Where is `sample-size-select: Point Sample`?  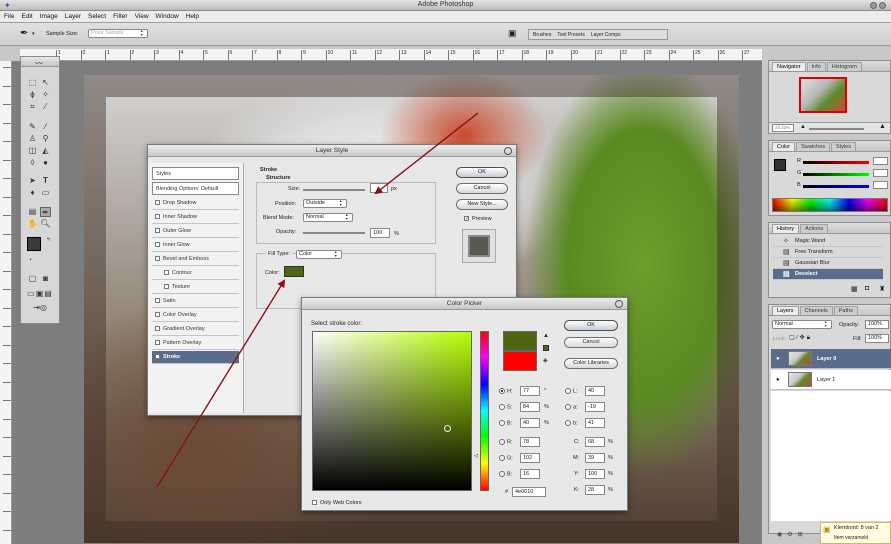 sample-size-select: Point Sample is located at coordinates (118, 33).